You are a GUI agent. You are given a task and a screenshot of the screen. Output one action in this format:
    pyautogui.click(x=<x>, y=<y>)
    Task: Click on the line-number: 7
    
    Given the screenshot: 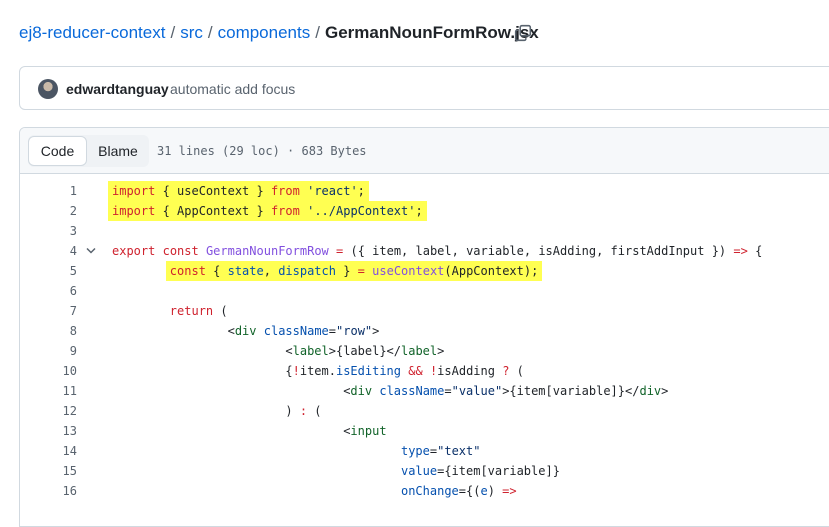 What is the action you would take?
    pyautogui.click(x=48, y=311)
    